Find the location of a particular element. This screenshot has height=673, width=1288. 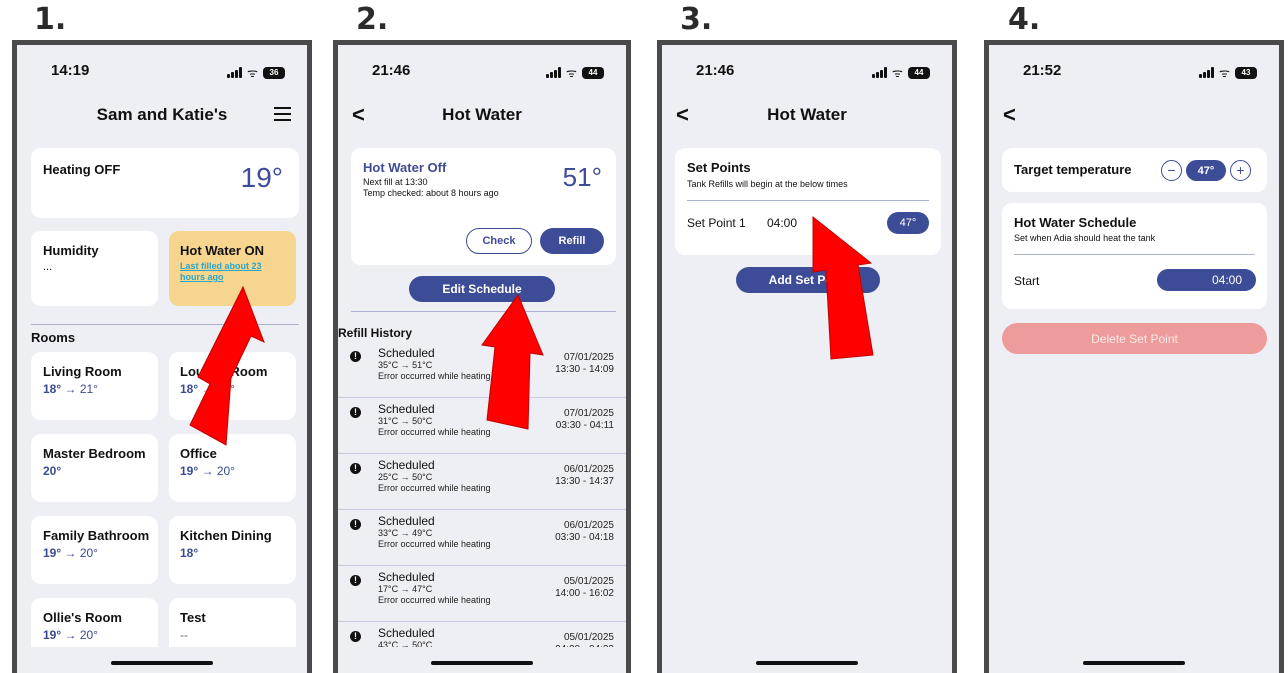

history-temp-range: 17°C → 47°C is located at coordinates (405, 589).